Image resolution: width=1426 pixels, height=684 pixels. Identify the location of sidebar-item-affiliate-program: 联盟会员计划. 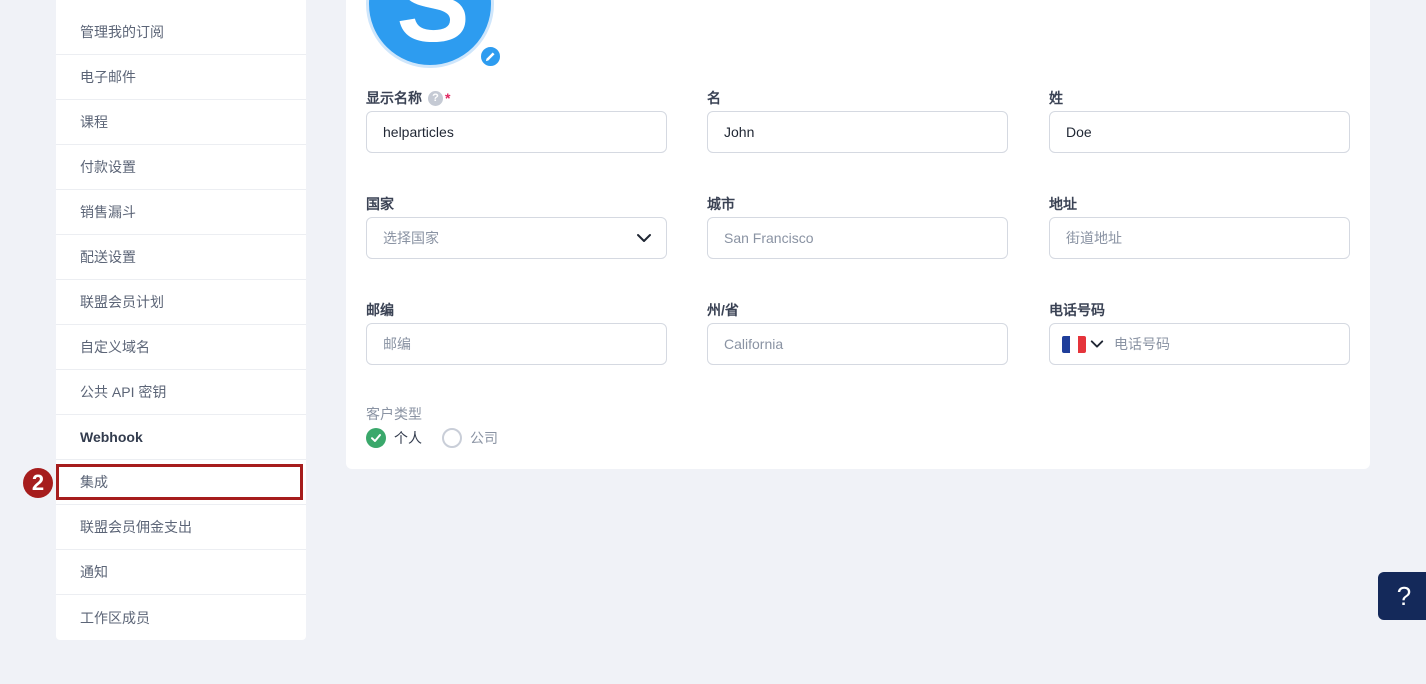
(181, 302).